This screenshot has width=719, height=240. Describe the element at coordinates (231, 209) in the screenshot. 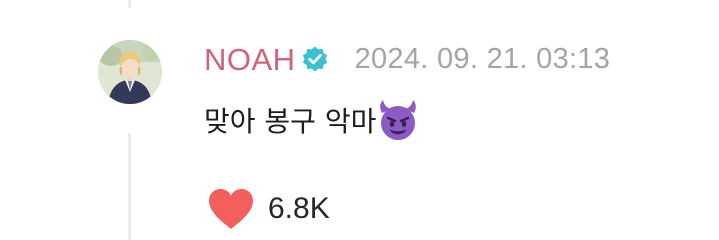

I see `heart-icon` at that location.